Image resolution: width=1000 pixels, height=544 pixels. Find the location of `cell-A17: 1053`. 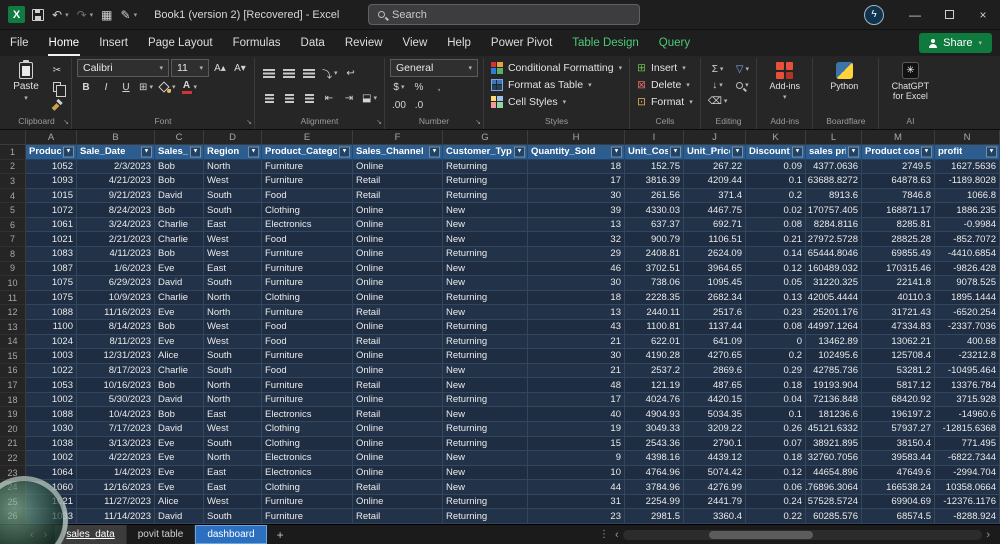

cell-A17: 1053 is located at coordinates (51, 385).